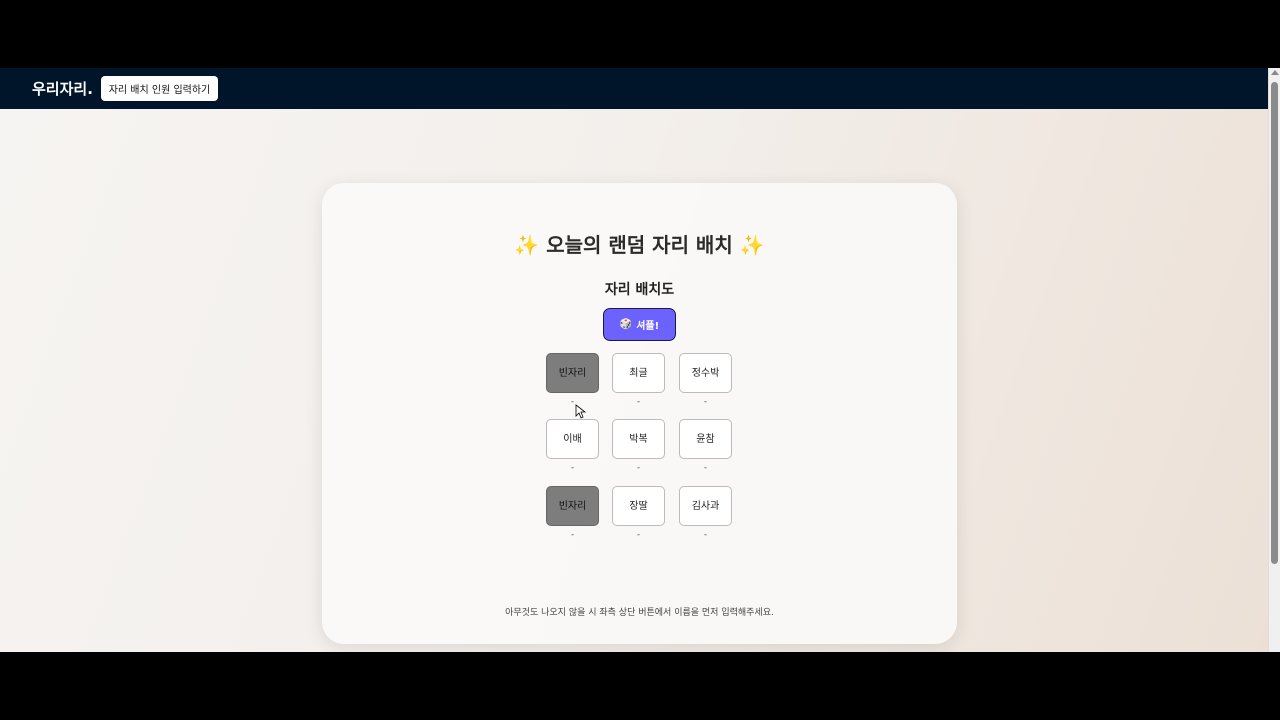 The height and width of the screenshot is (720, 1280). Describe the element at coordinates (705, 506) in the screenshot. I see `seat-9: 김사과` at that location.